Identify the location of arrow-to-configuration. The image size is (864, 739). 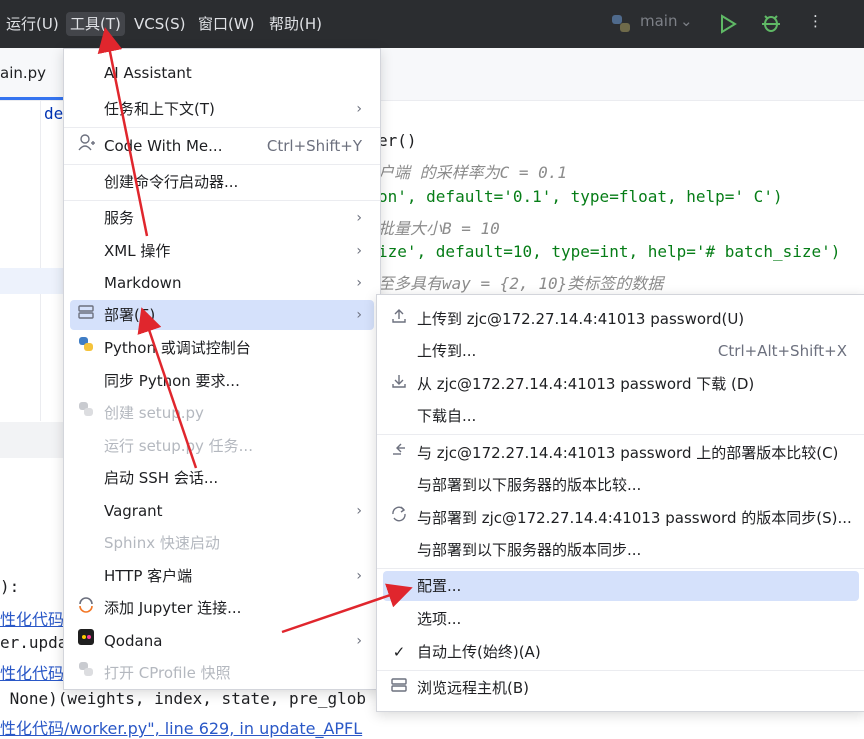
(347, 608).